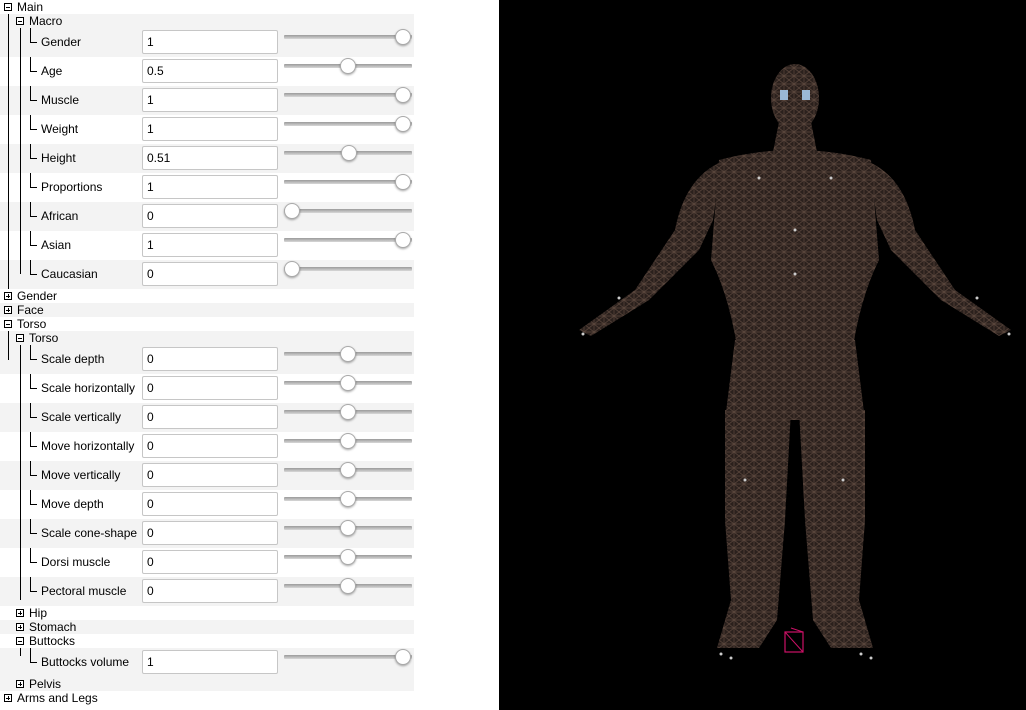 The width and height of the screenshot is (1026, 710). Describe the element at coordinates (348, 274) in the screenshot. I see `caucasian-slider` at that location.